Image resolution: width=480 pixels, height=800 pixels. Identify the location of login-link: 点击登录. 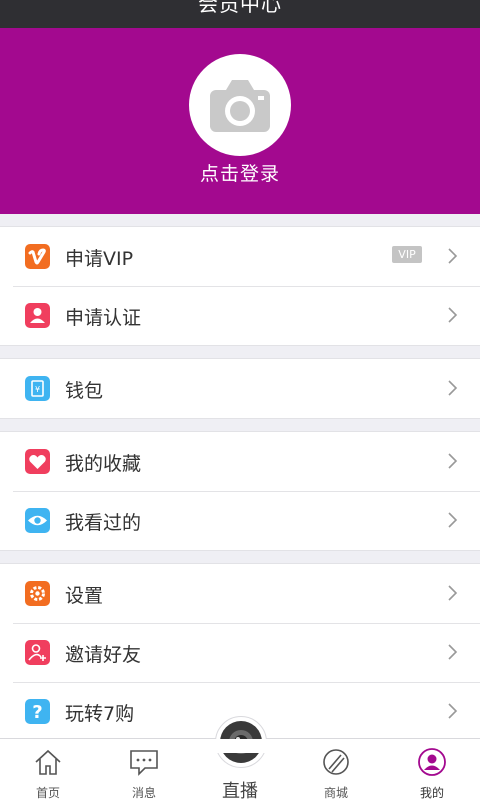
(240, 172).